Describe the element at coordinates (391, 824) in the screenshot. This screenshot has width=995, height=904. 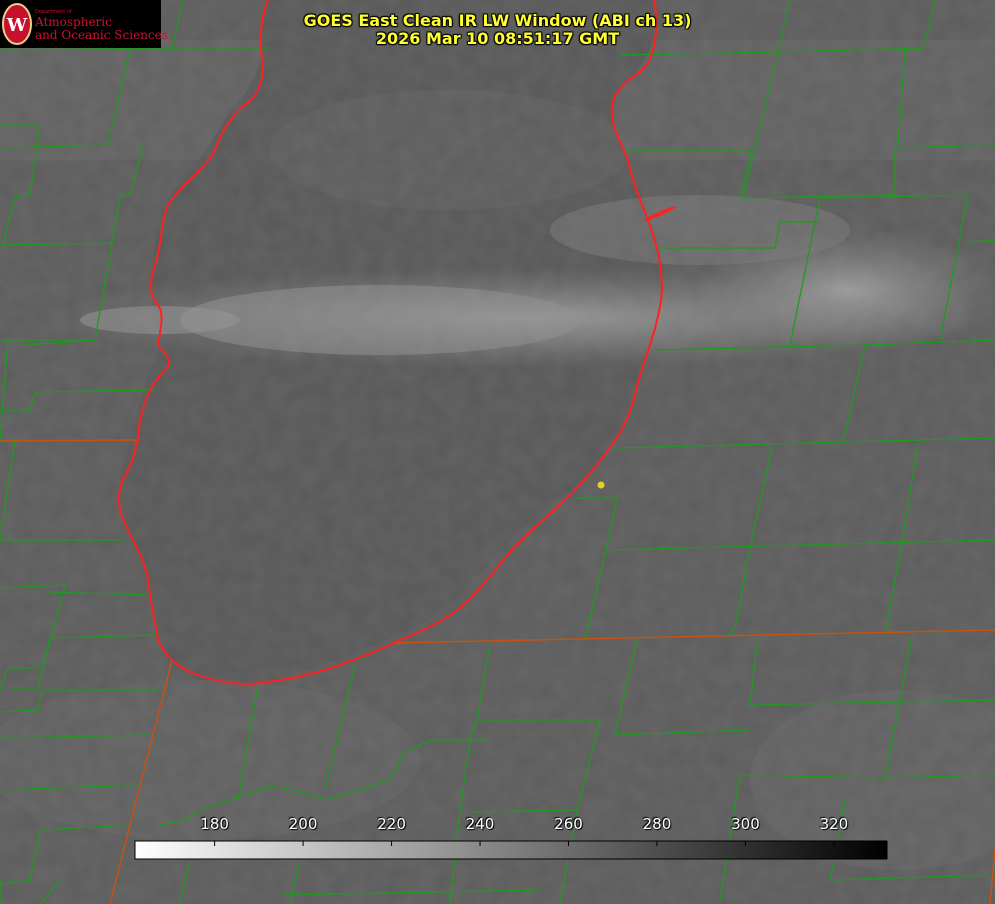
I see `colorbar-tick-label: 220` at that location.